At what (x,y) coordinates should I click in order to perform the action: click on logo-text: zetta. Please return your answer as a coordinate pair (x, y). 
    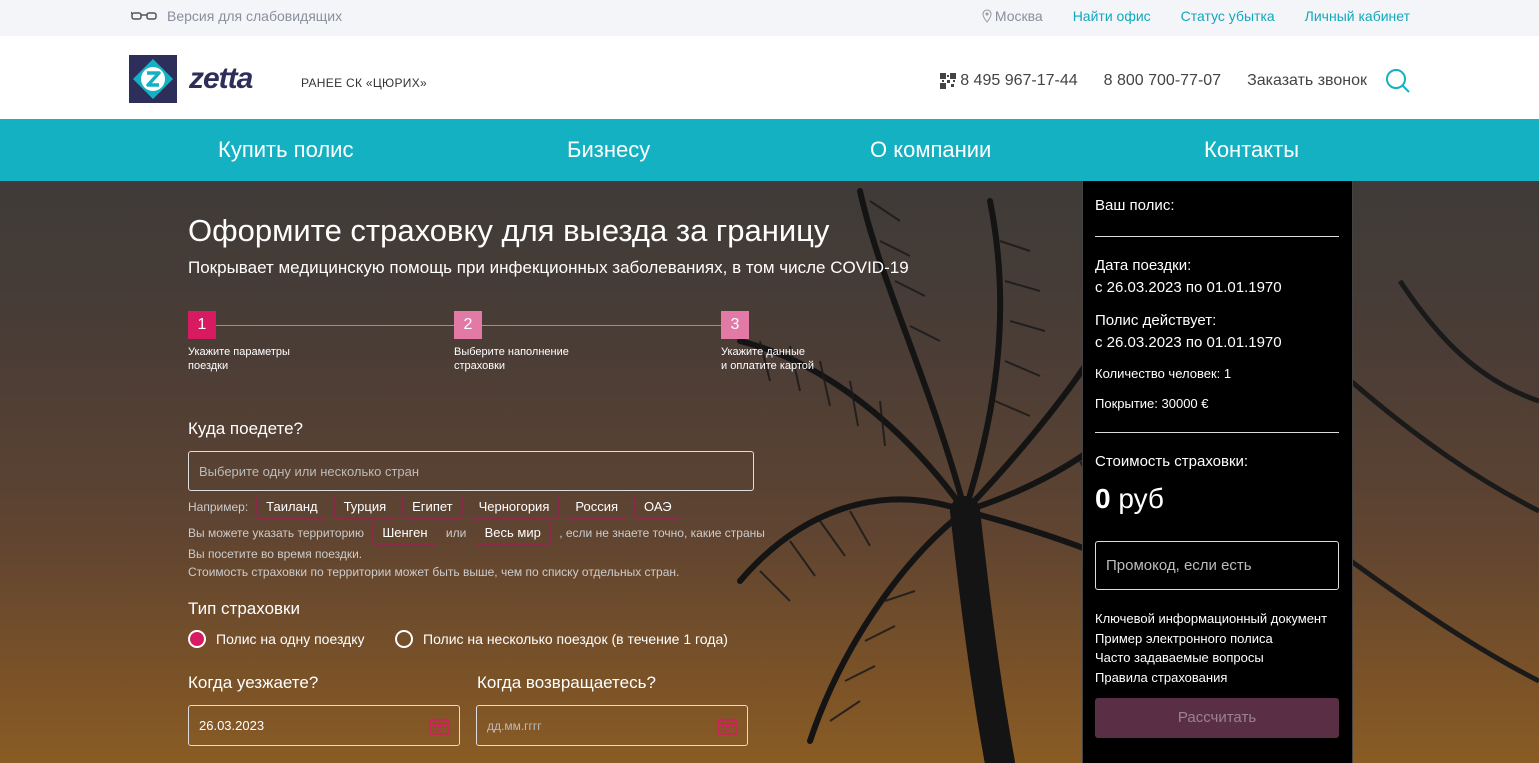
    Looking at the image, I should click on (221, 78).